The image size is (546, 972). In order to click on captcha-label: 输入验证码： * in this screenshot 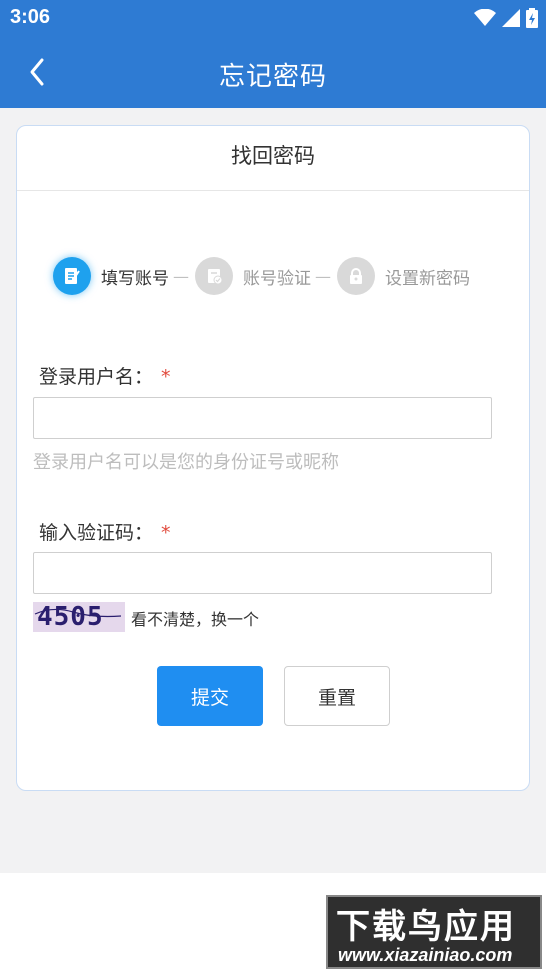, I will do `click(105, 531)`.